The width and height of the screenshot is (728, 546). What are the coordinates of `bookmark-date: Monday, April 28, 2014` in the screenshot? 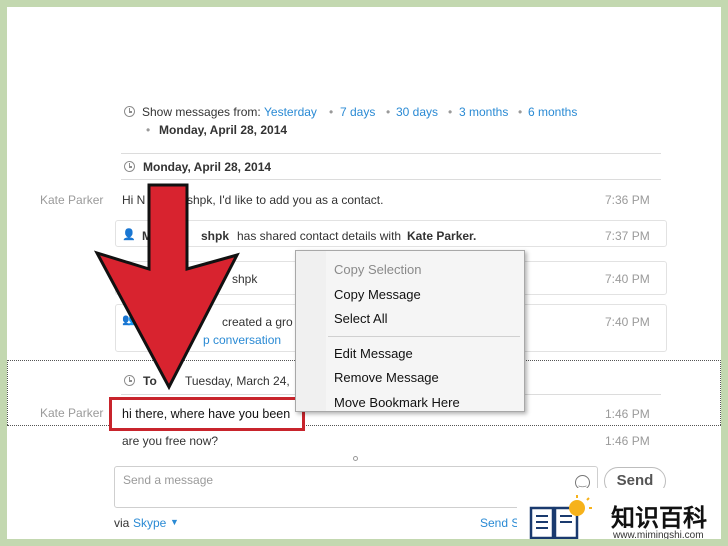 It's located at (223, 130).